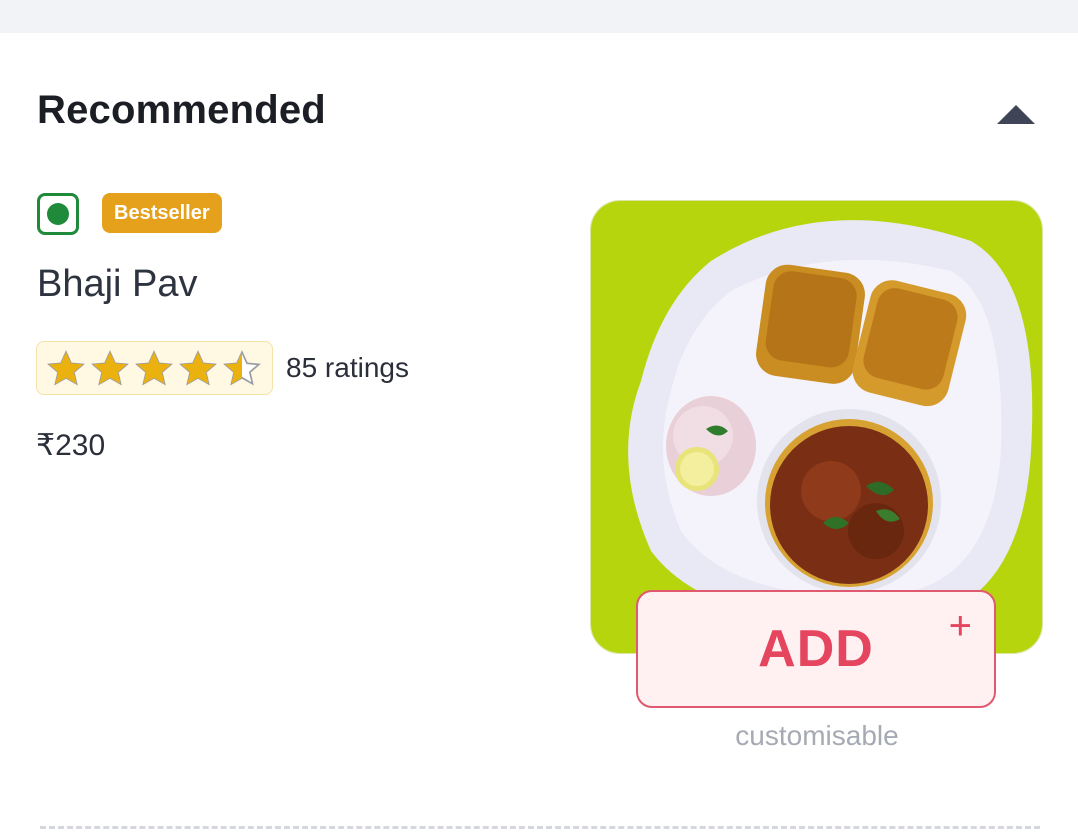  Describe the element at coordinates (960, 626) in the screenshot. I see `plus-icon: +` at that location.